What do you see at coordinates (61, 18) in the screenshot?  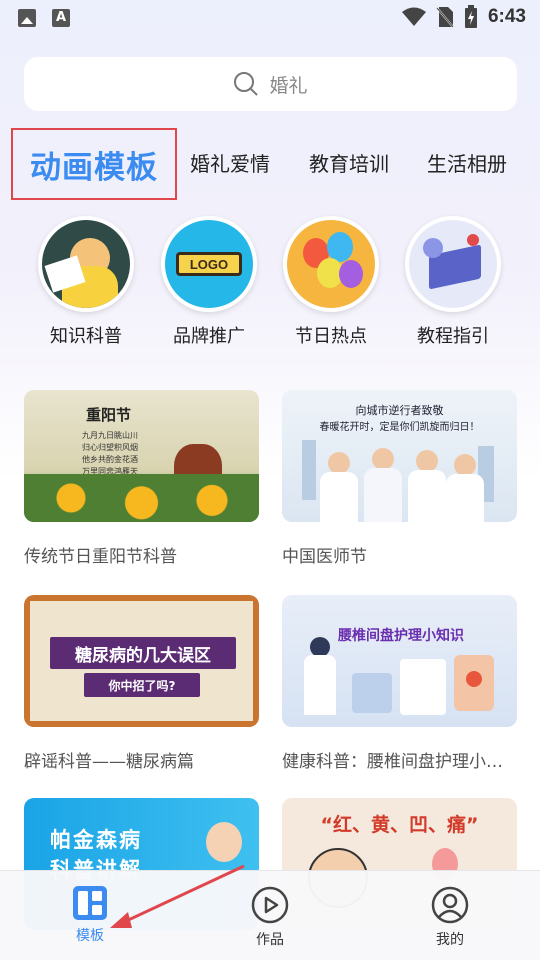 I see `a-notification-icon: A` at bounding box center [61, 18].